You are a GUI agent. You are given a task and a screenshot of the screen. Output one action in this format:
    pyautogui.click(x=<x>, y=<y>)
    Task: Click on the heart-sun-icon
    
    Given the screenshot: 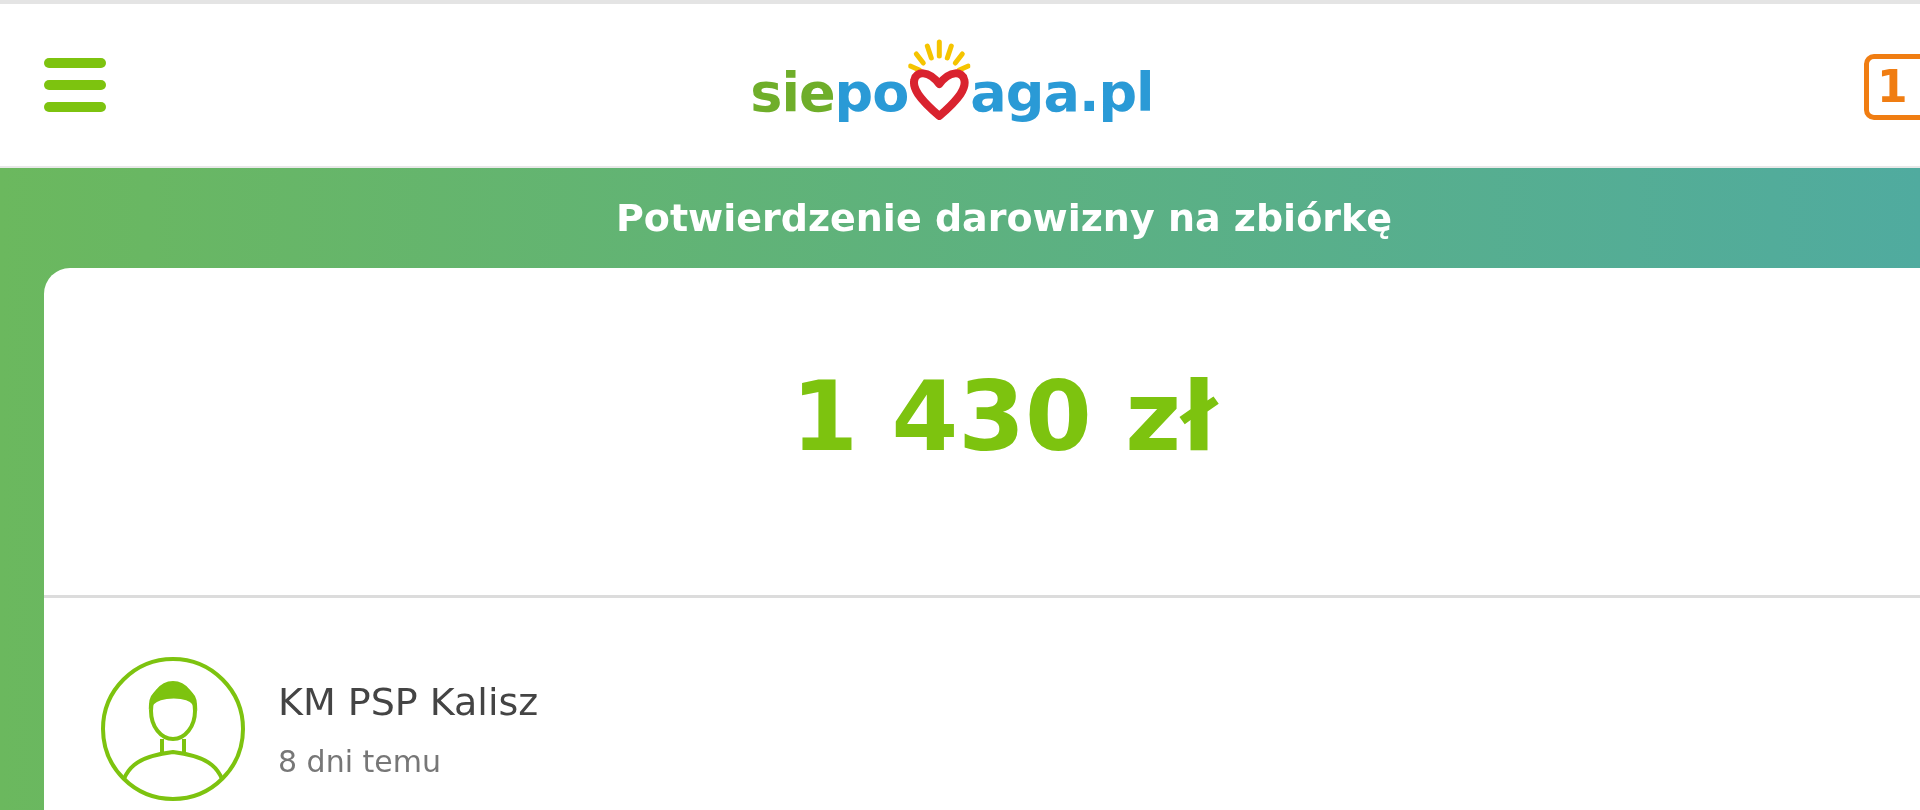 What is the action you would take?
    pyautogui.click(x=939, y=79)
    